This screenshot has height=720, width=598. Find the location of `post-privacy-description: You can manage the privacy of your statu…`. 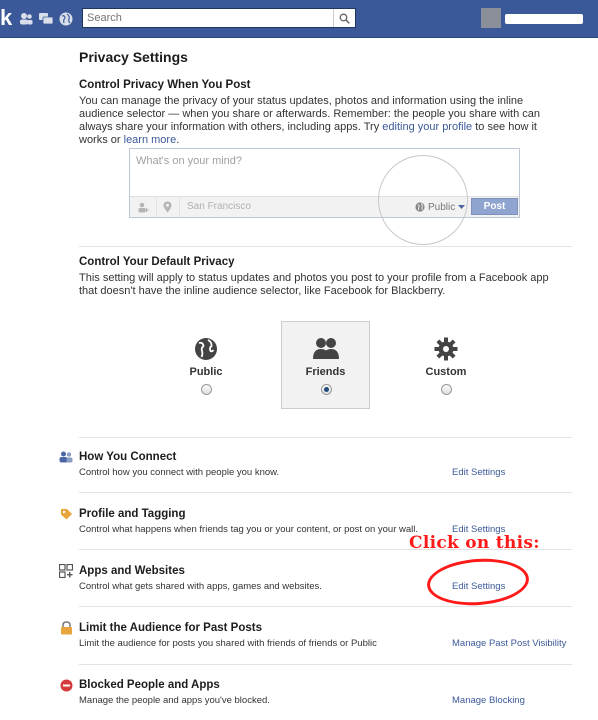

post-privacy-description: You can manage the privacy of your statu… is located at coordinates (310, 120).